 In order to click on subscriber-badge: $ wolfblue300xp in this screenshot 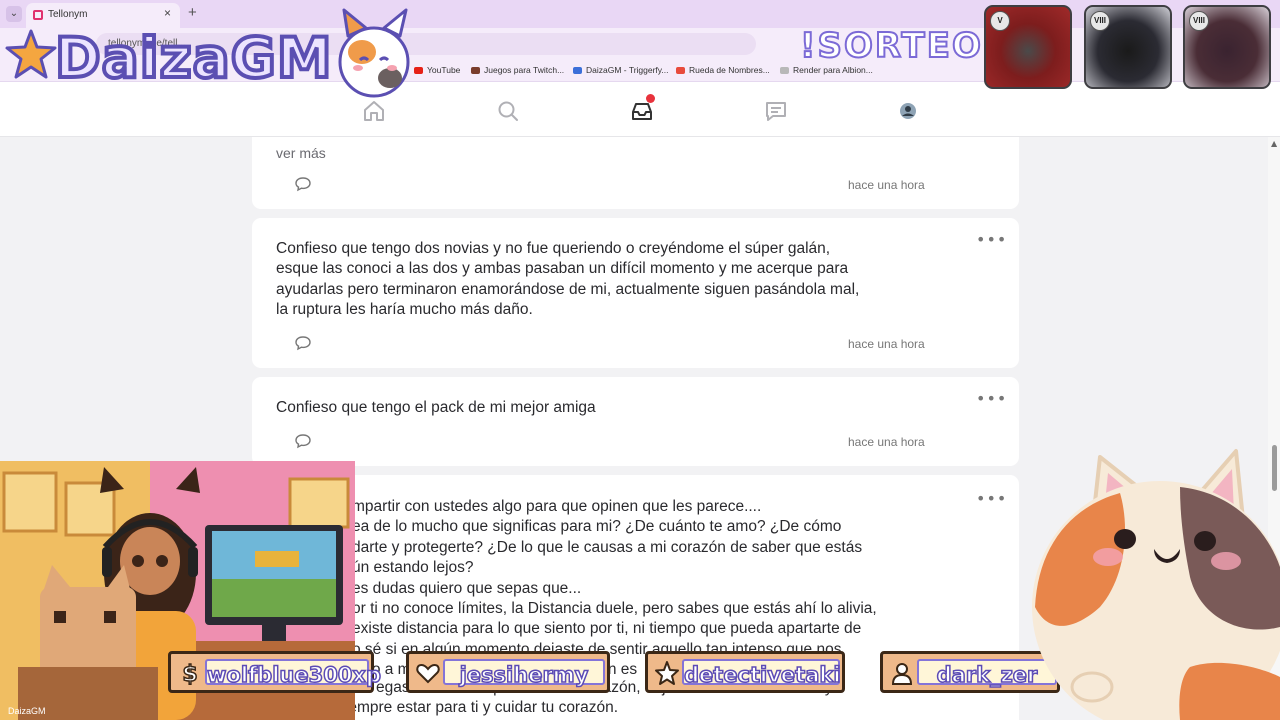, I will do `click(275, 672)`.